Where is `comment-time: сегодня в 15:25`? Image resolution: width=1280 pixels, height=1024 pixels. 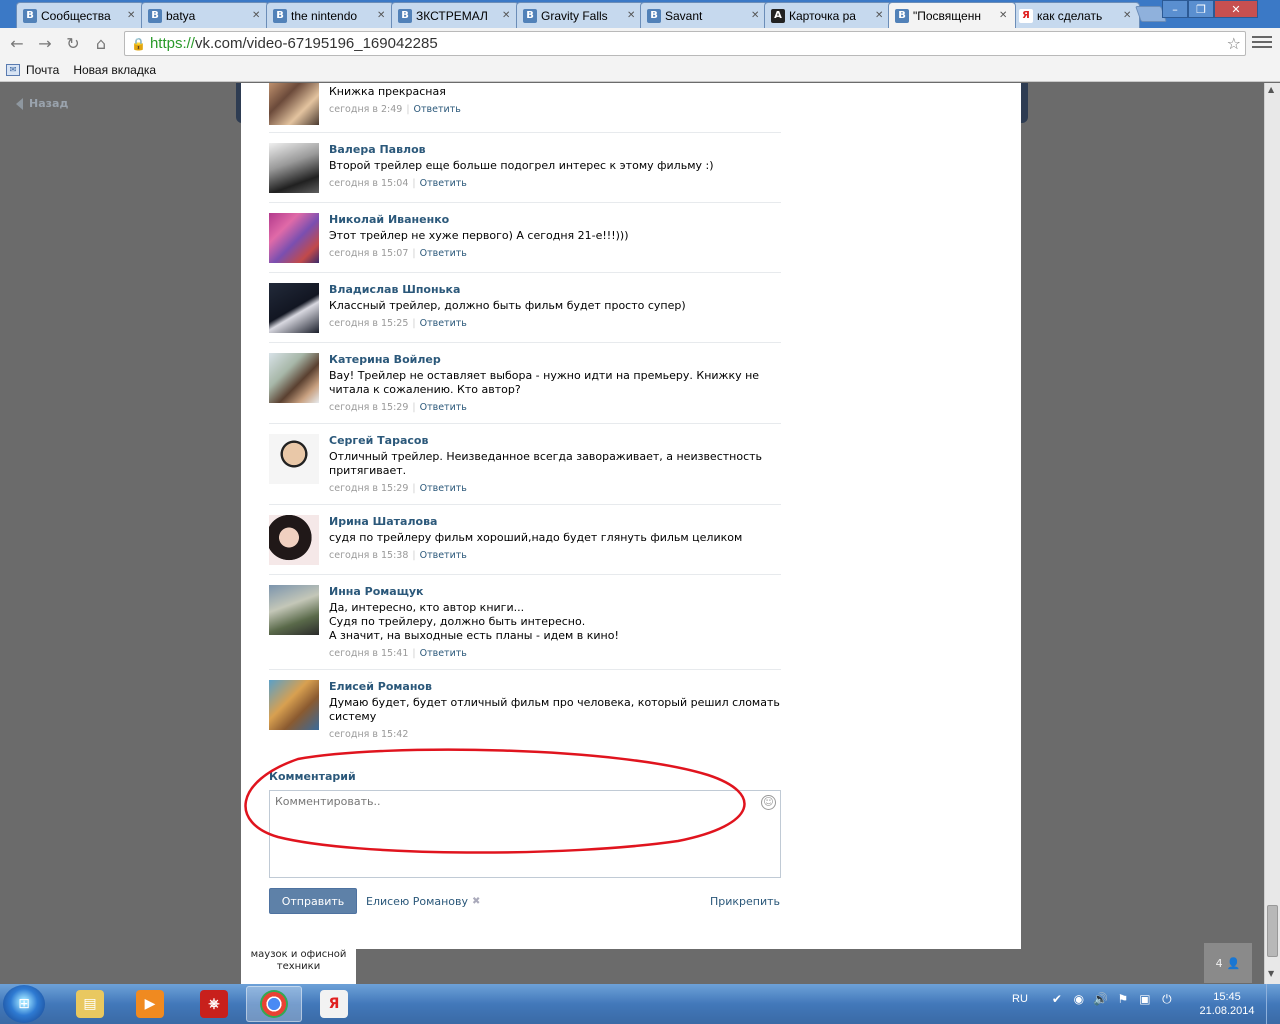 comment-time: сегодня в 15:25 is located at coordinates (368, 323).